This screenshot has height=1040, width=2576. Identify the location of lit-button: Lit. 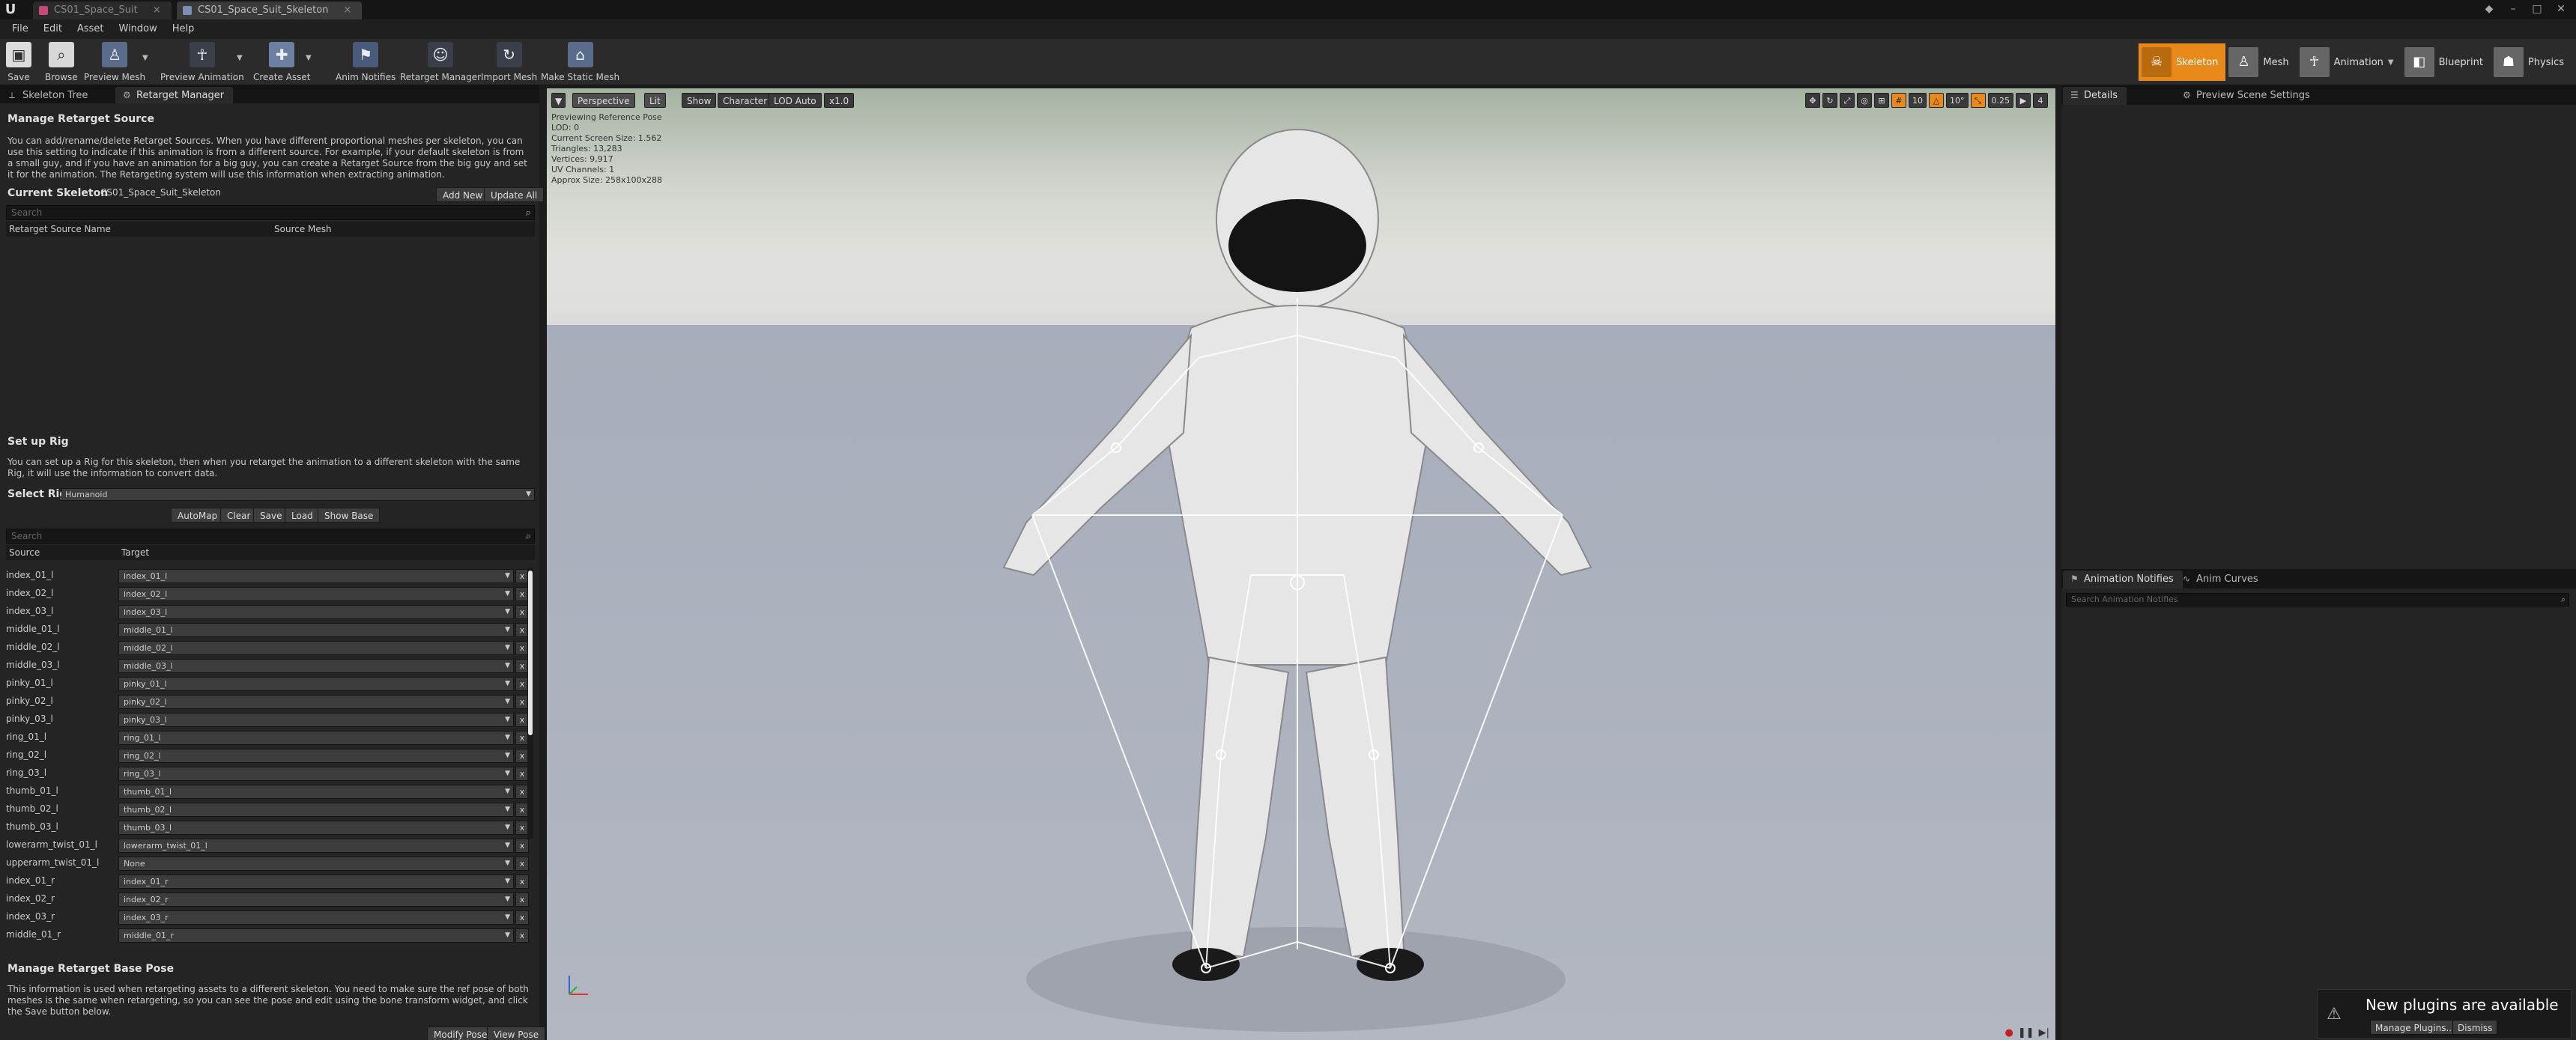
(655, 100).